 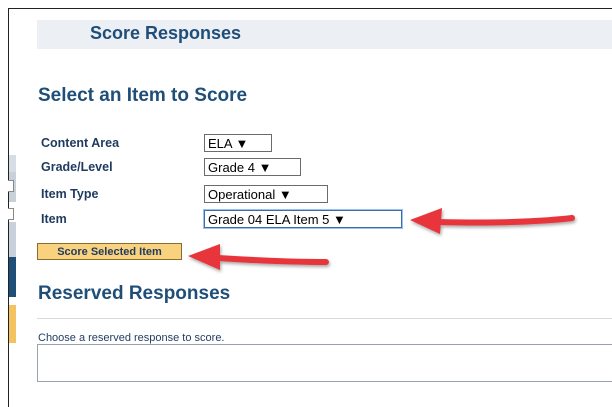 I want to click on page-header: Score Responses, so click(x=324, y=34).